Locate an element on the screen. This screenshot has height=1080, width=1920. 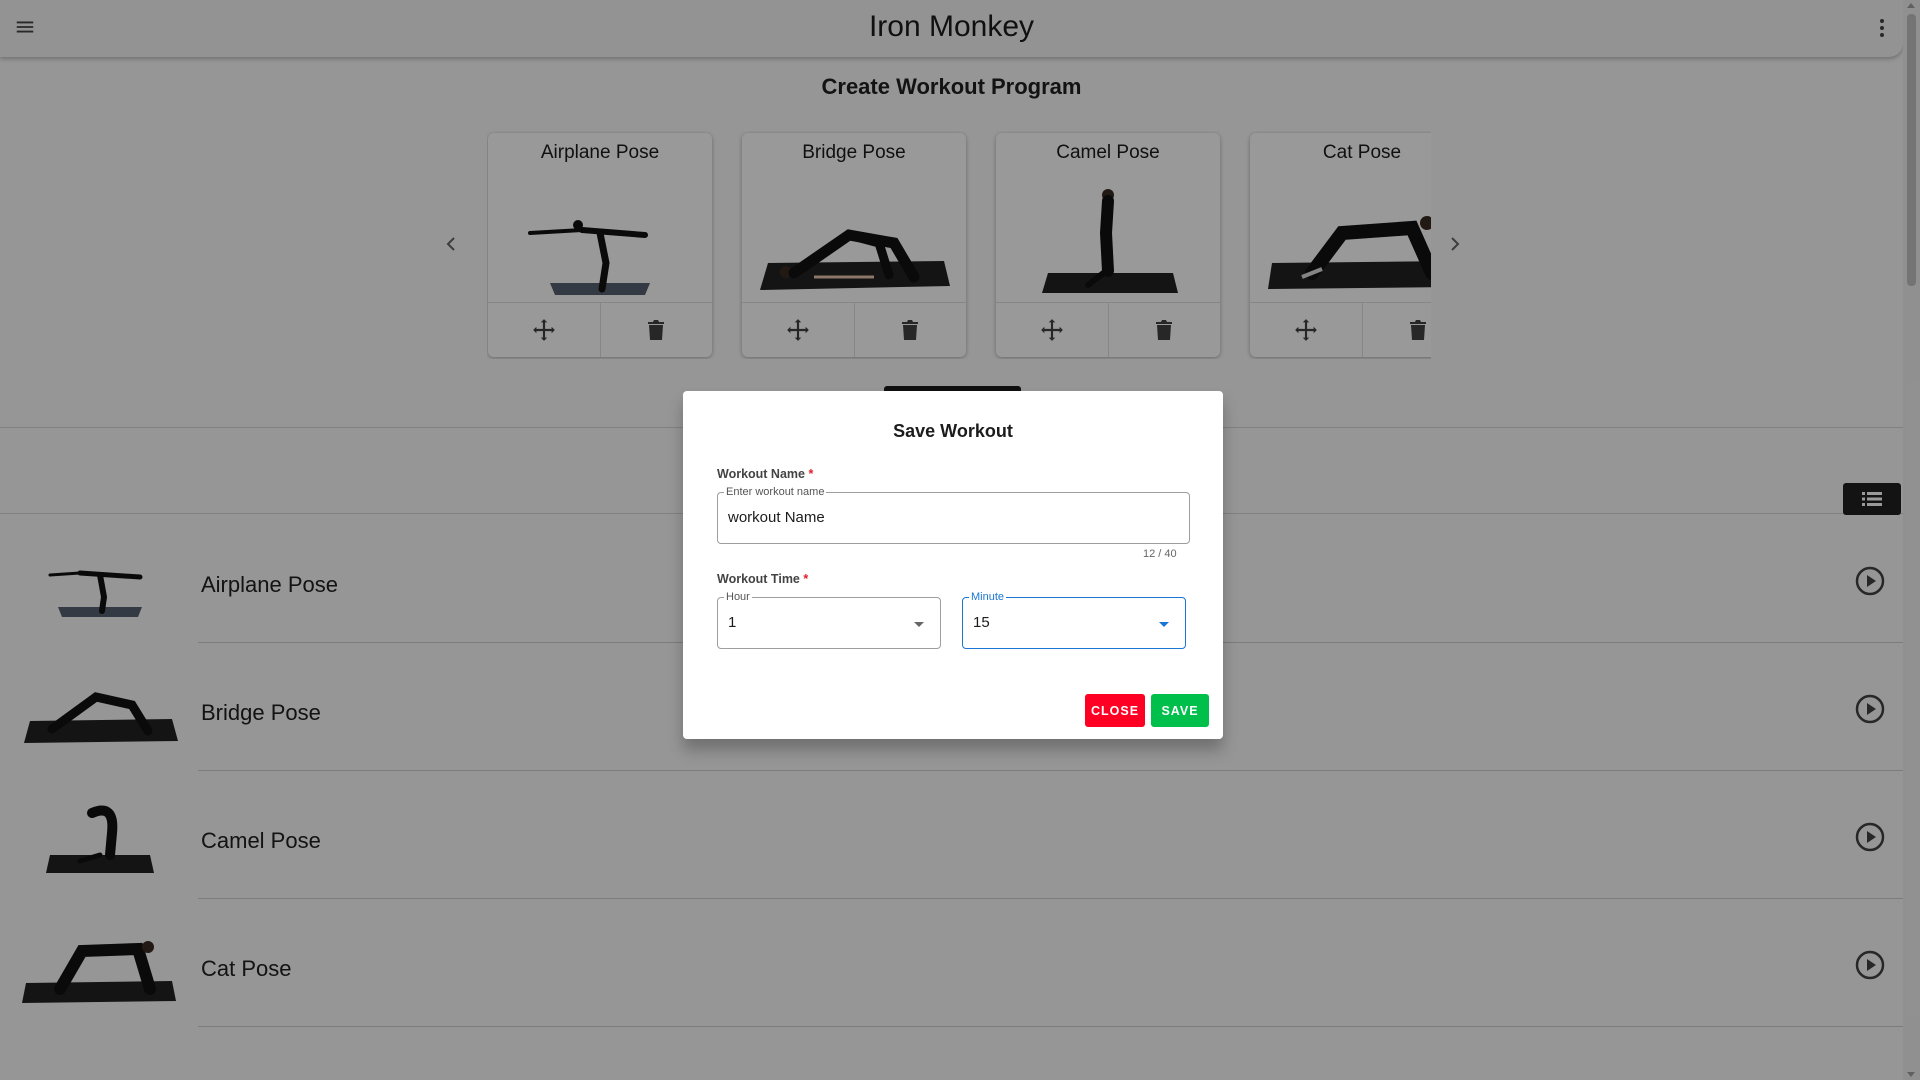
hour-value: 1 is located at coordinates (732, 622).